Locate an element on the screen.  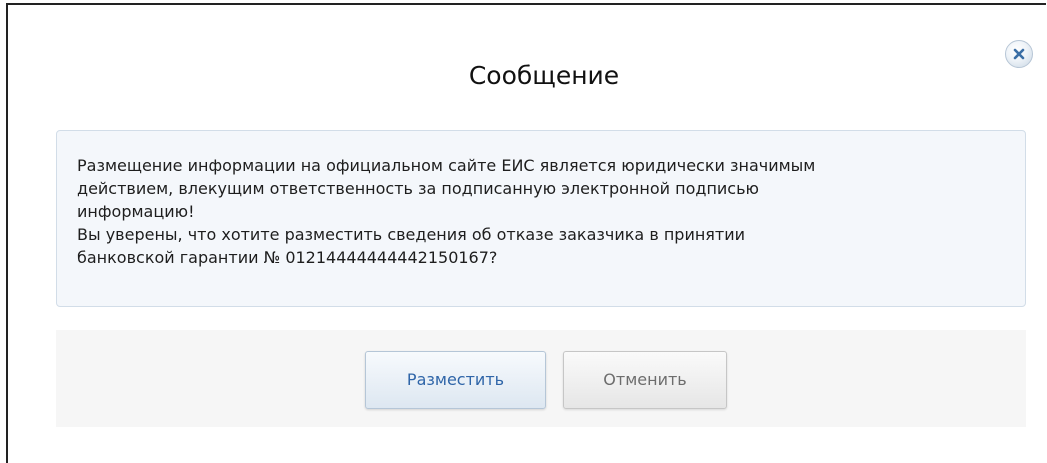
message-line: информацию! is located at coordinates (136, 211).